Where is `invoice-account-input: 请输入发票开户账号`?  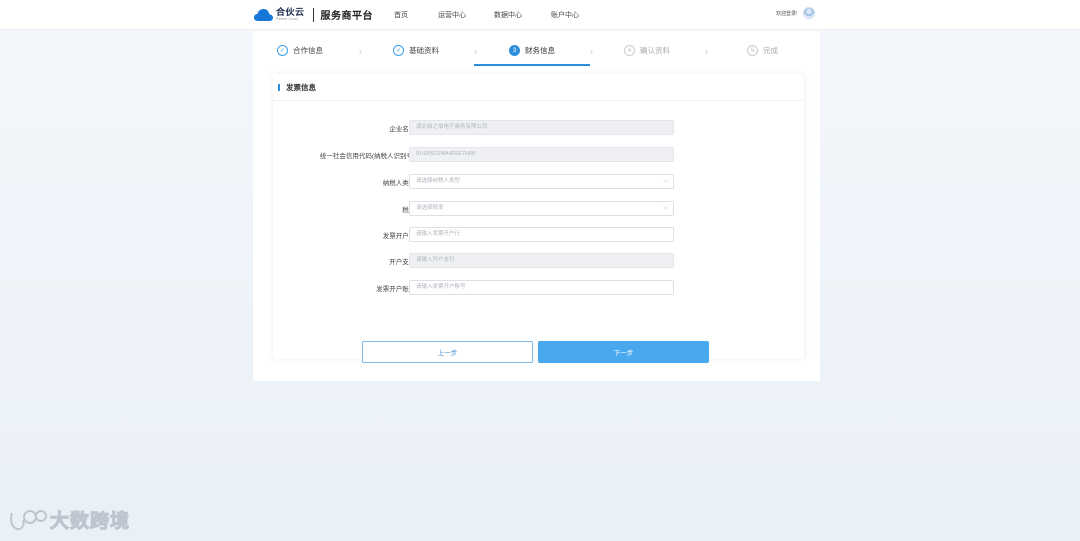
invoice-account-input: 请输入发票开户账号 is located at coordinates (541, 287).